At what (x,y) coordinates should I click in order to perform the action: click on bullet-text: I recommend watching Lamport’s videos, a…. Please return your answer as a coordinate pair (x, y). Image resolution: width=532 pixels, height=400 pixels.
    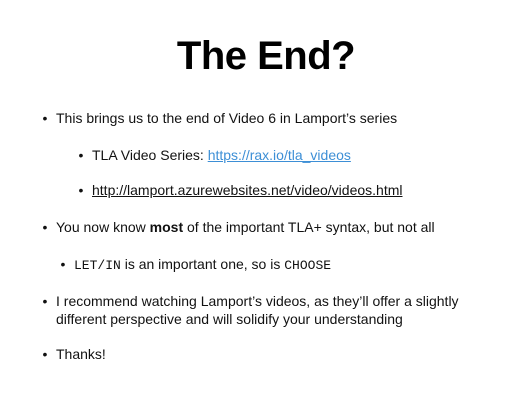
    Looking at the image, I should click on (257, 310).